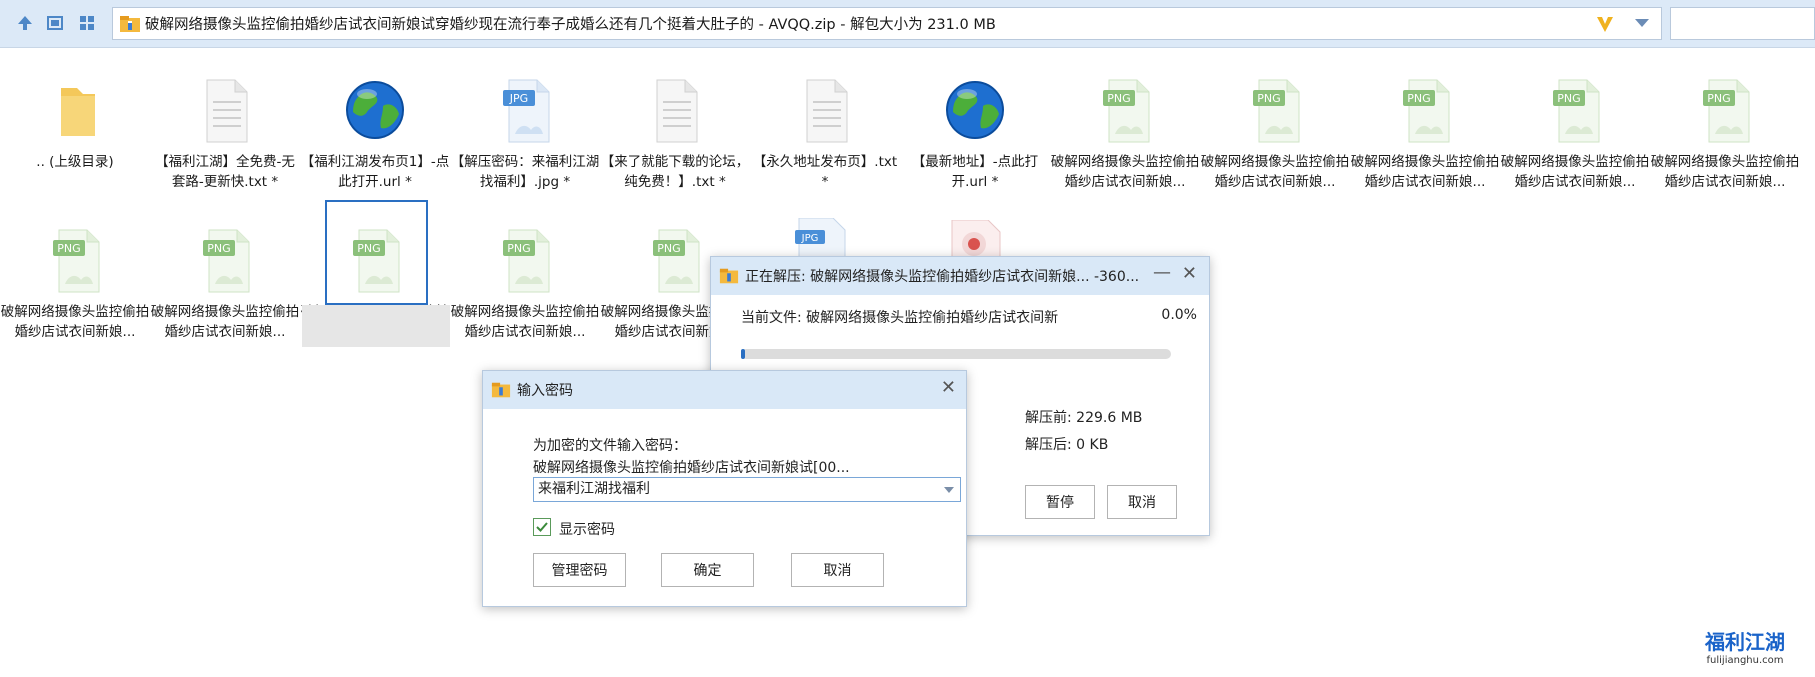 The image size is (1815, 677). What do you see at coordinates (1162, 273) in the screenshot?
I see `minimize-icon: —` at bounding box center [1162, 273].